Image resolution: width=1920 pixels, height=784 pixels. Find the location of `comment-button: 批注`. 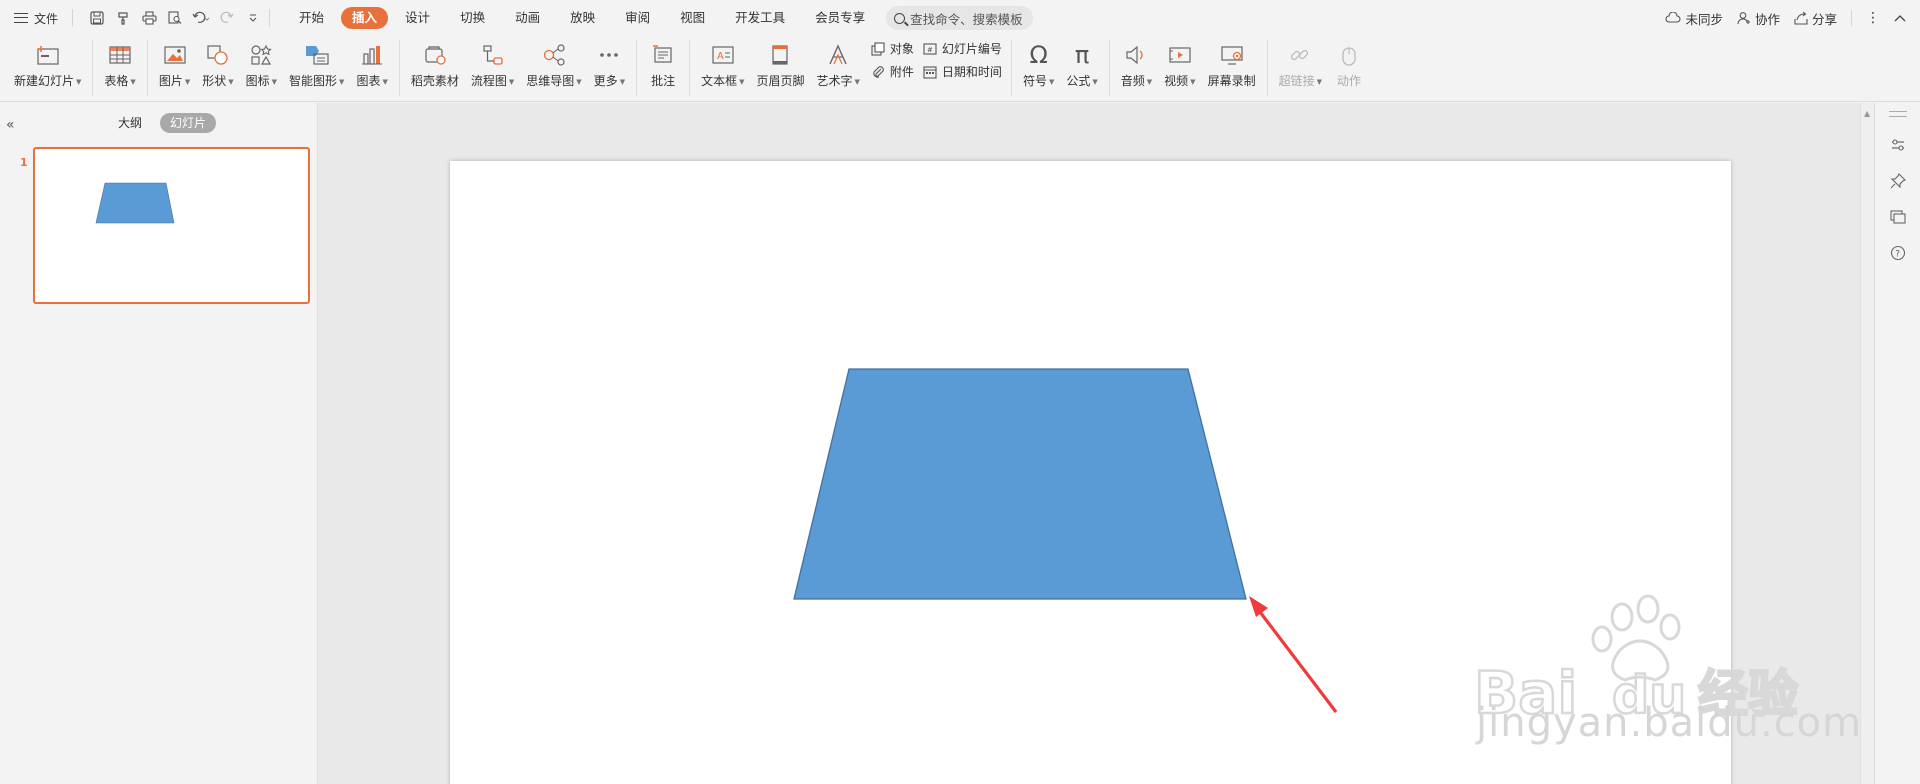

comment-button: 批注 is located at coordinates (663, 64).